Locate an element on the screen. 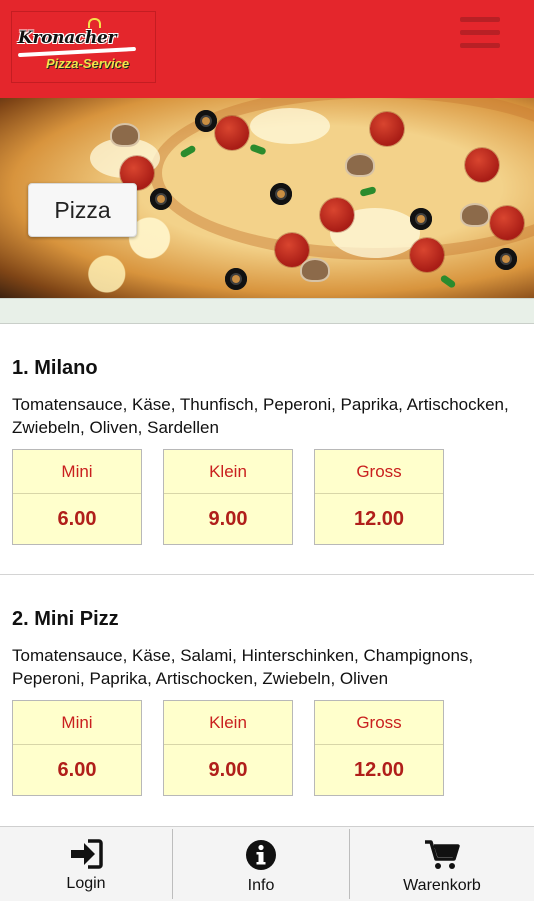 This screenshot has height=901, width=534. category-label: Pizza is located at coordinates (82, 210).